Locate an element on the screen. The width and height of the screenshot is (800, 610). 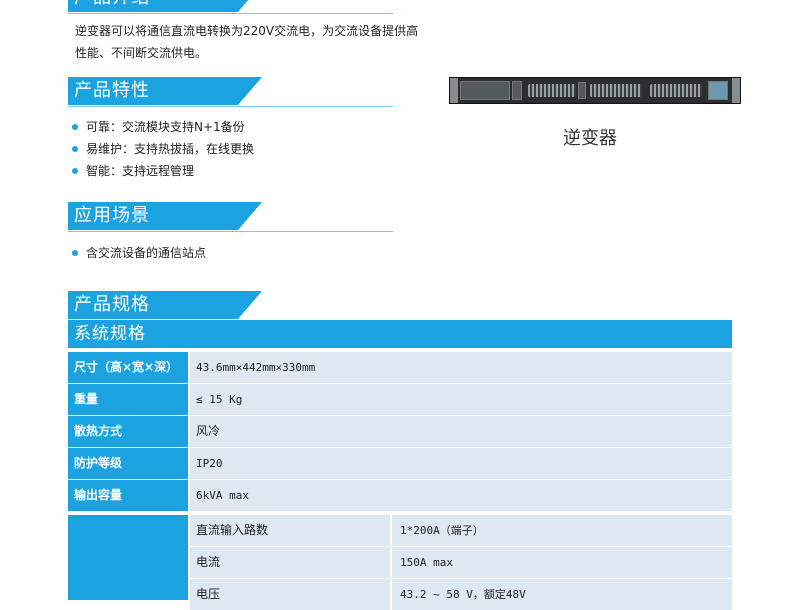
features-list: 可靠：交流模块支持N+1备份 易维护：支持热拔插，在线更换 智能：支持远程管理 is located at coordinates (163, 149).